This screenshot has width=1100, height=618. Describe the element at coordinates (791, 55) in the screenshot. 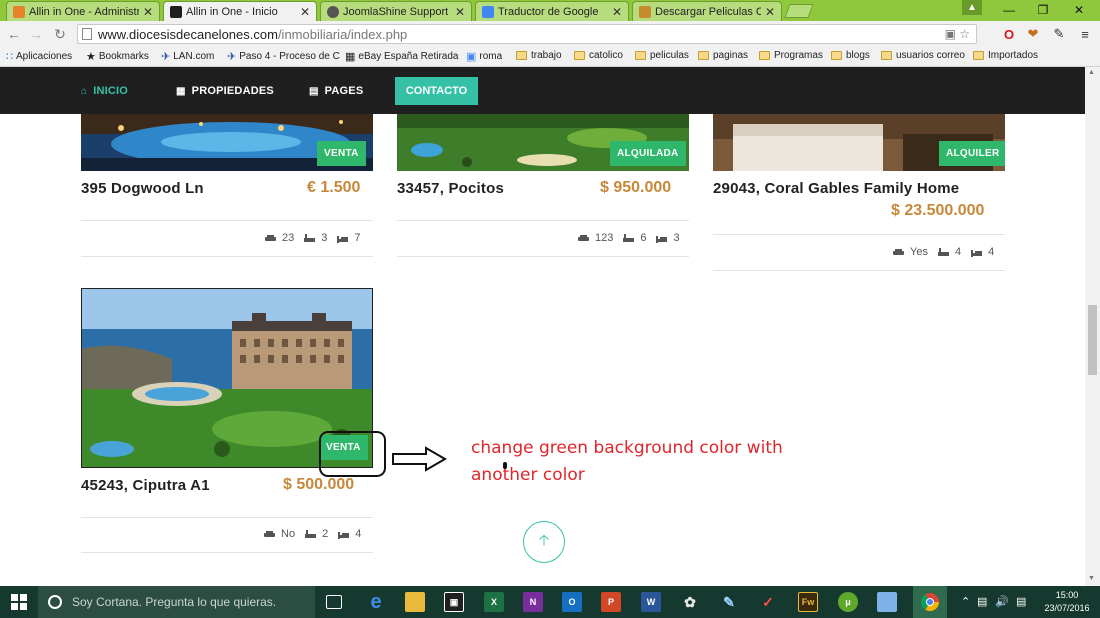

I see `bookmark-programas: Programas` at that location.